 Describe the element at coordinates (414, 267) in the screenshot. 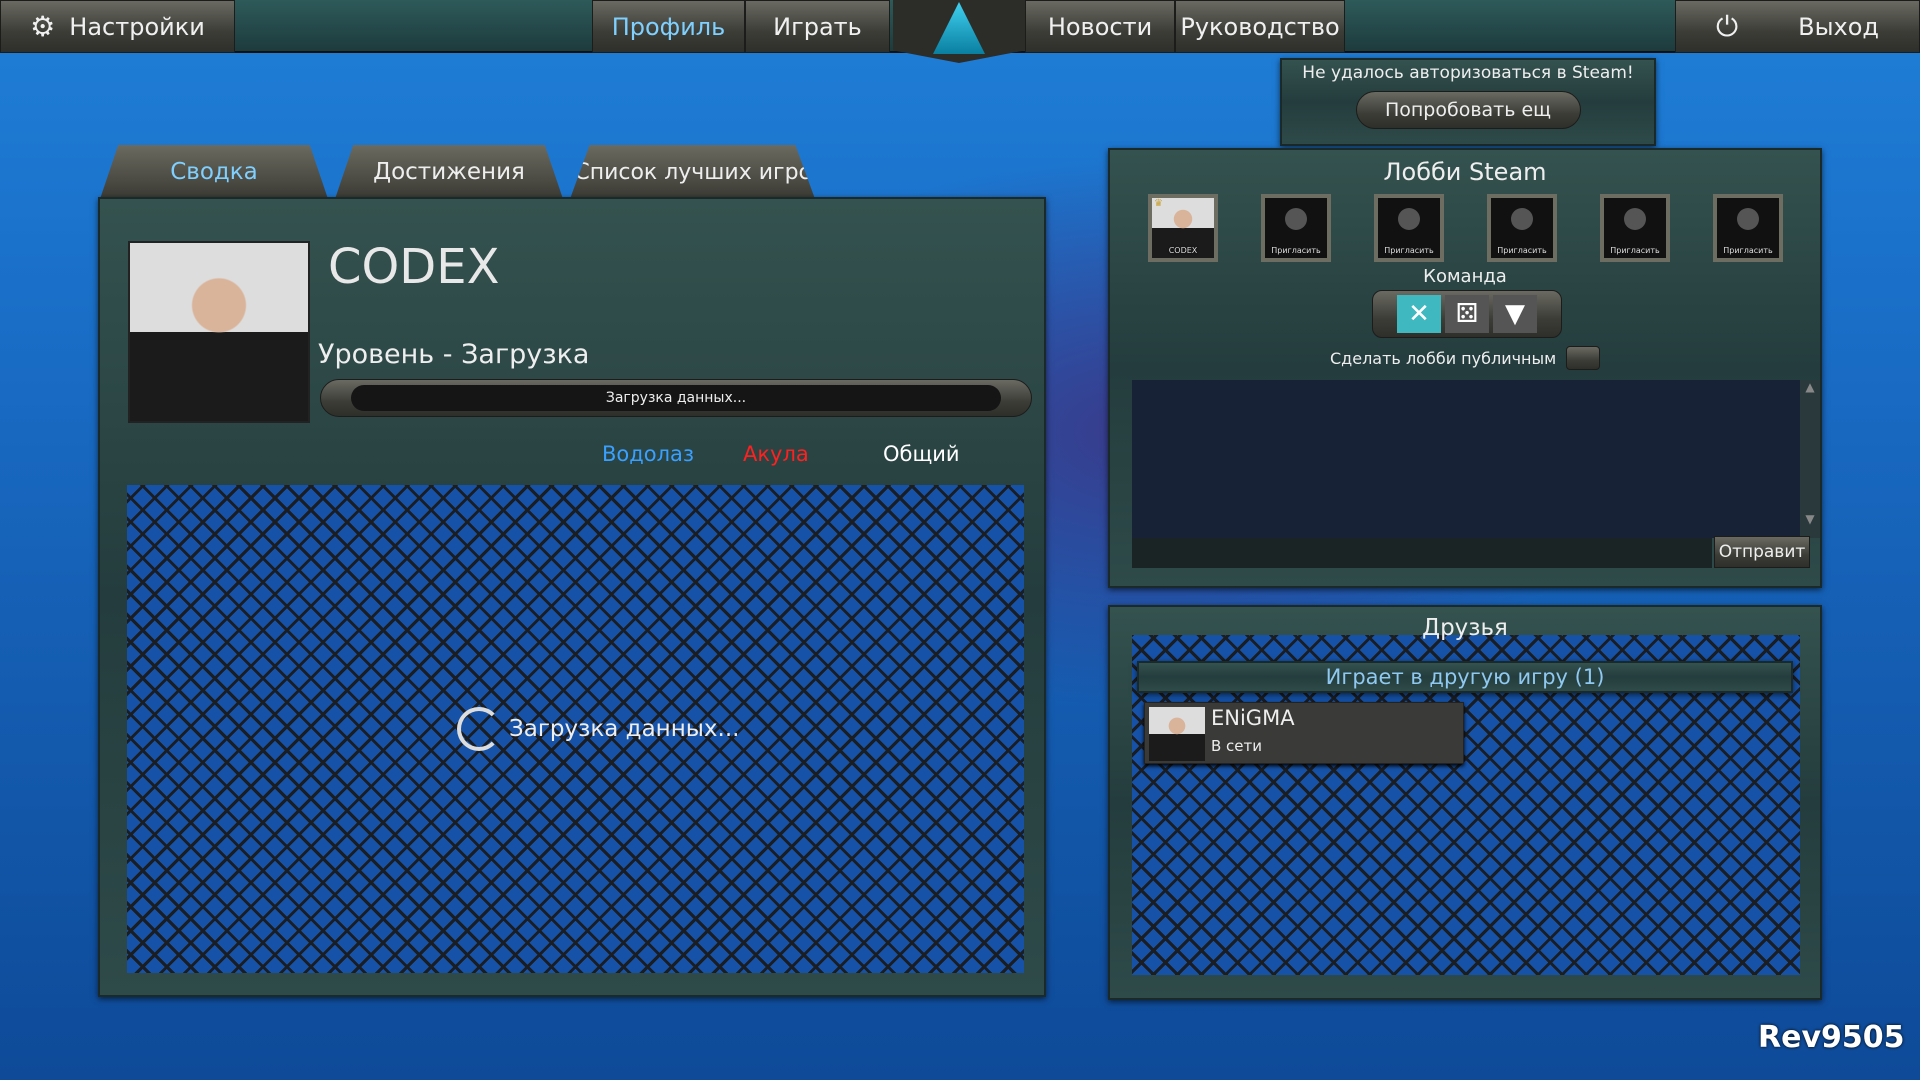

I see `profile-name: CODEX` at that location.